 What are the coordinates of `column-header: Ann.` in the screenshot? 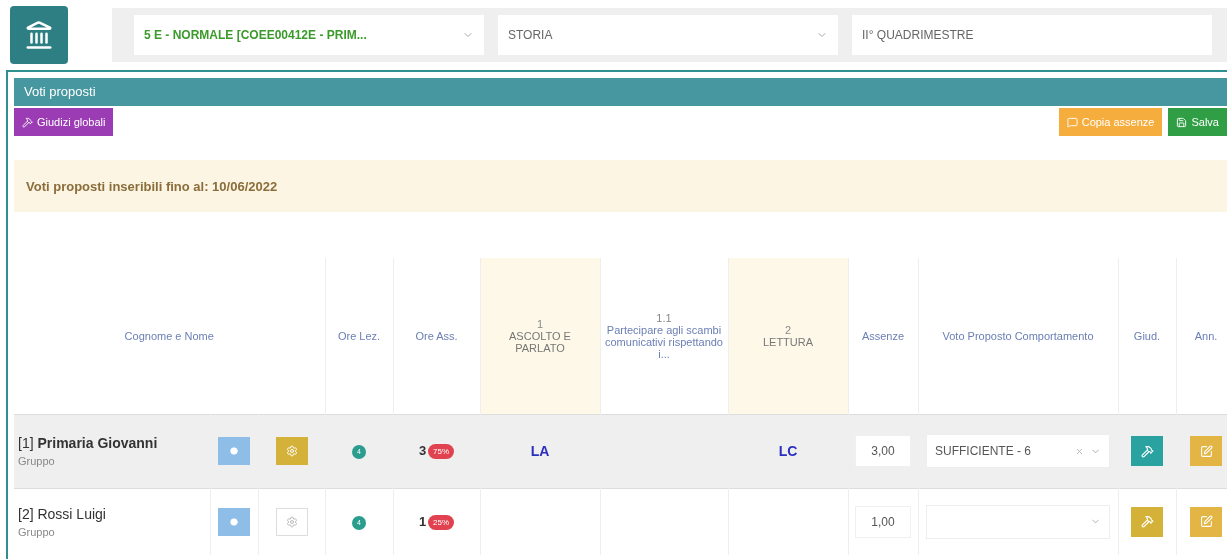 It's located at (1201, 336).